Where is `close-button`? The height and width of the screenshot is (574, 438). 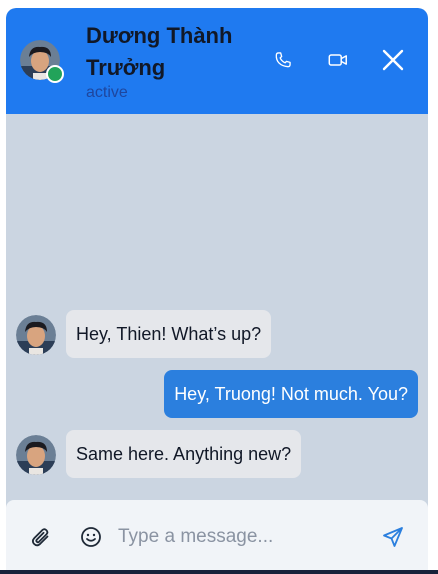 close-button is located at coordinates (393, 60).